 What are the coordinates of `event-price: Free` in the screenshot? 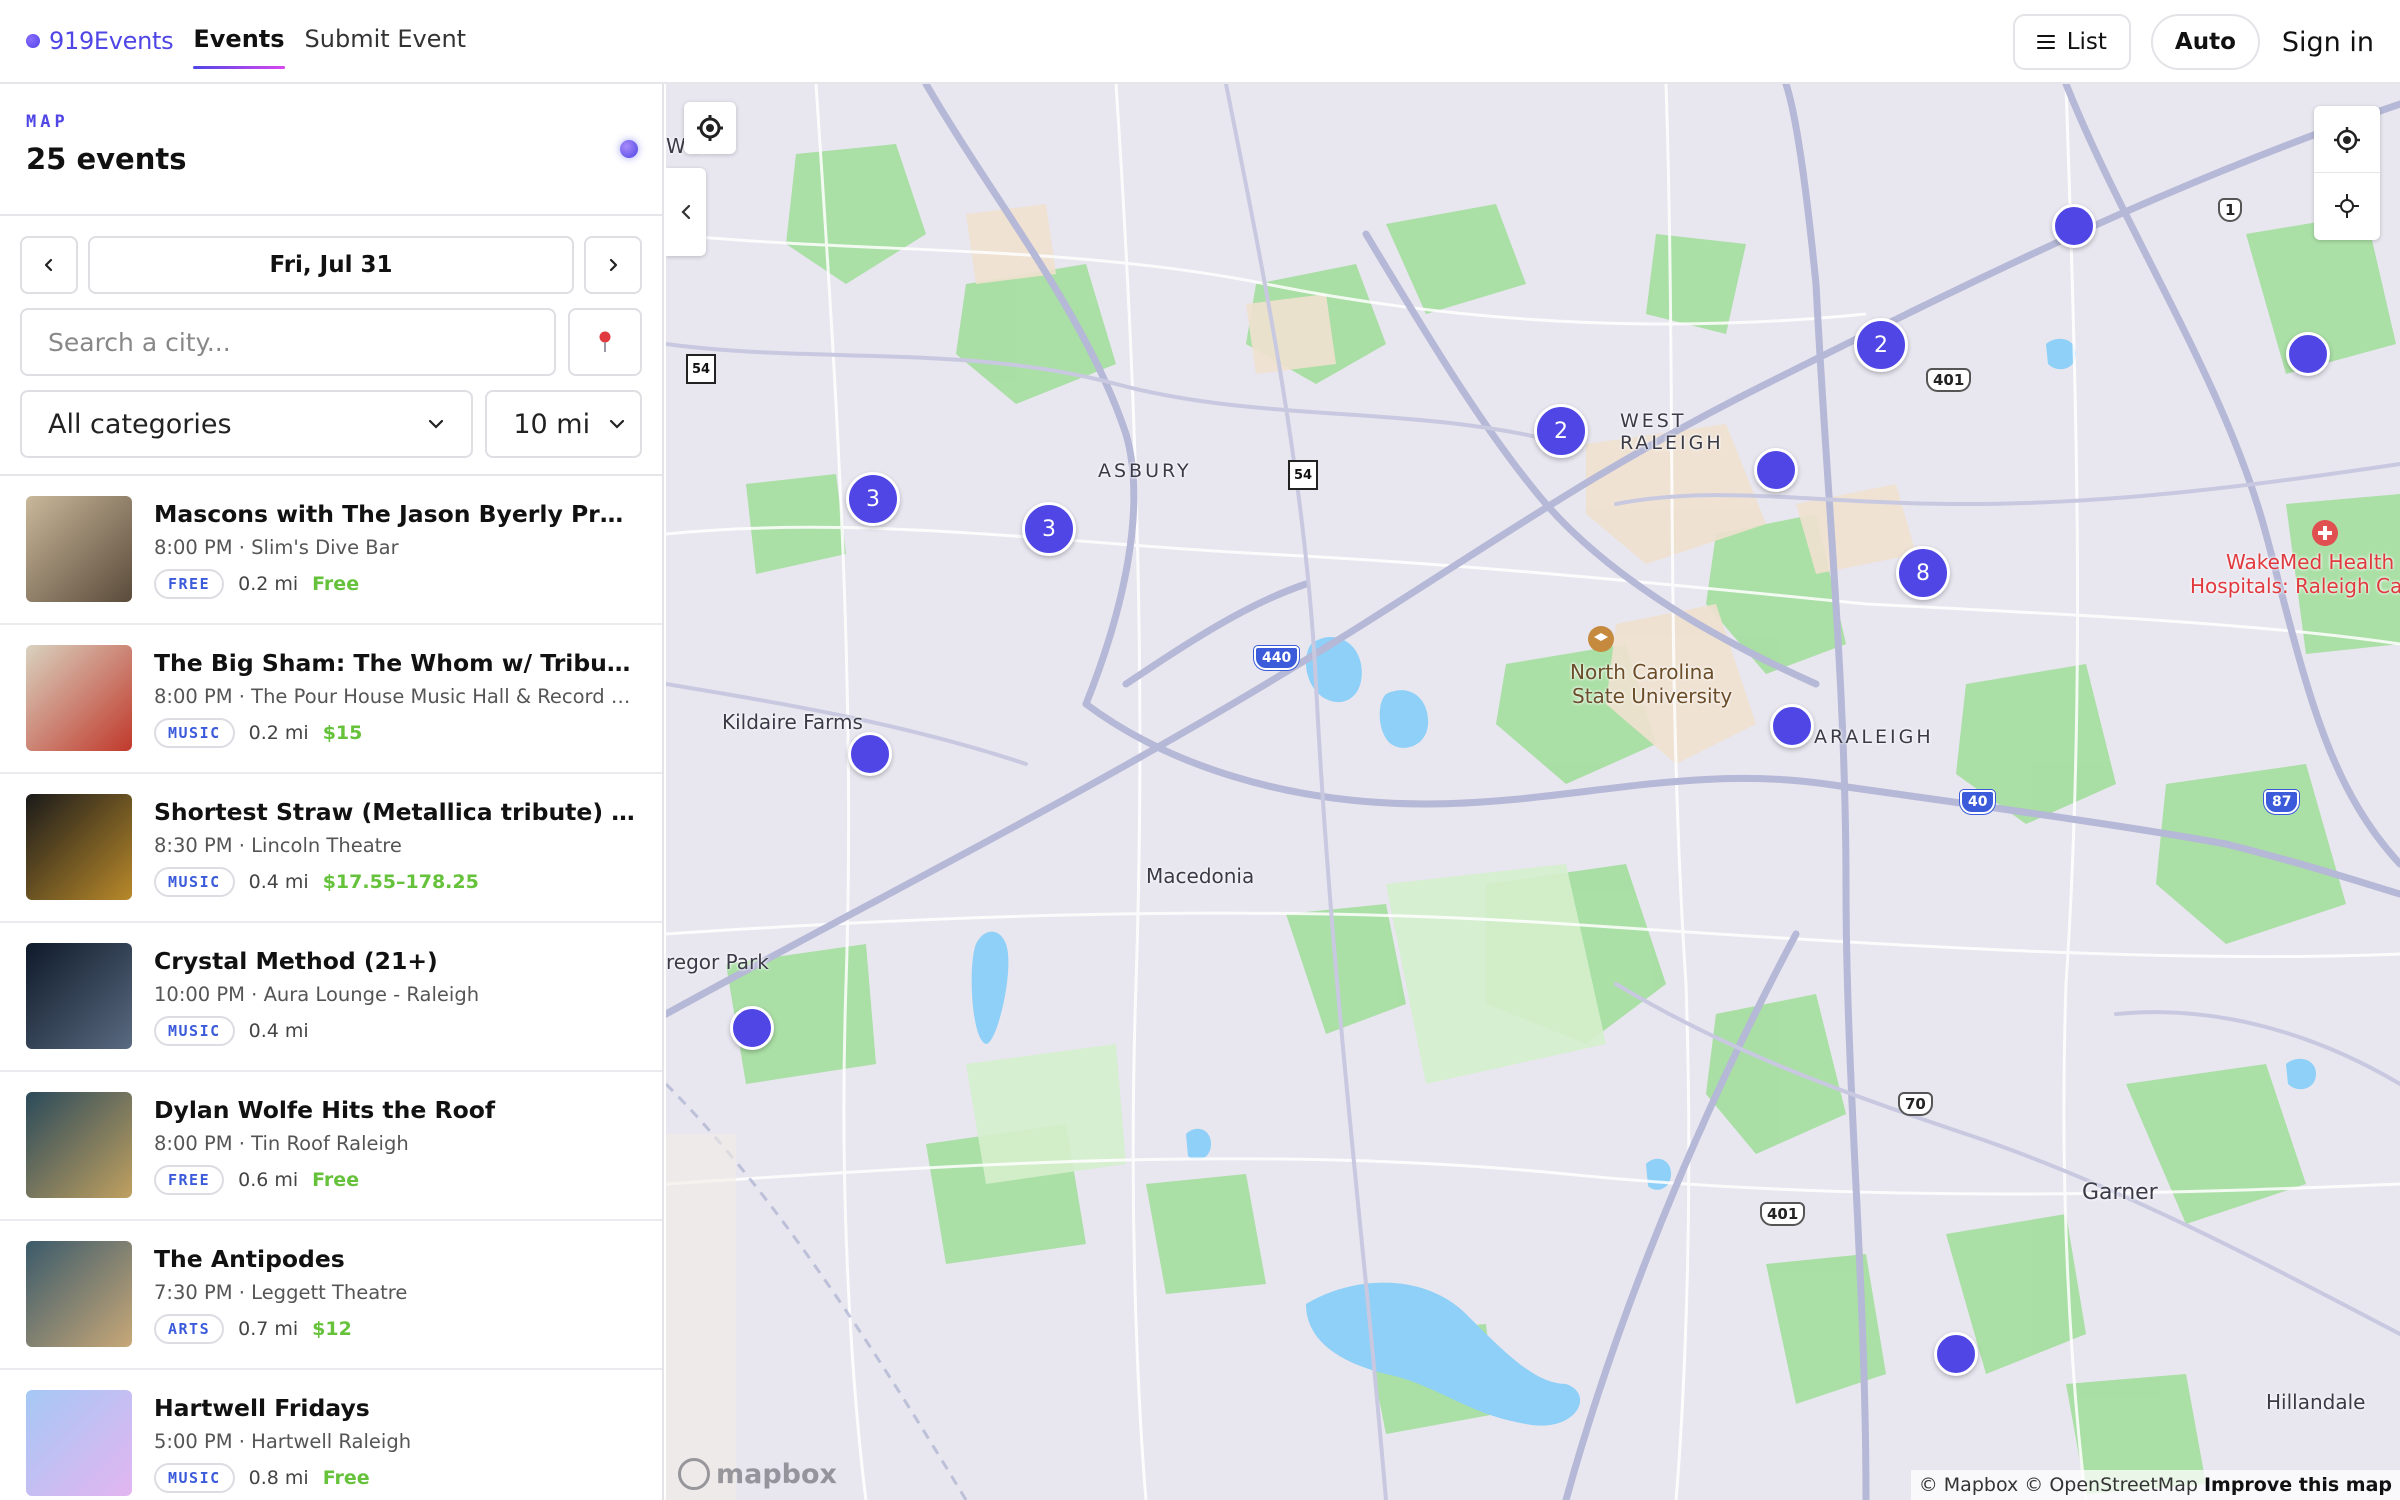 It's located at (346, 1478).